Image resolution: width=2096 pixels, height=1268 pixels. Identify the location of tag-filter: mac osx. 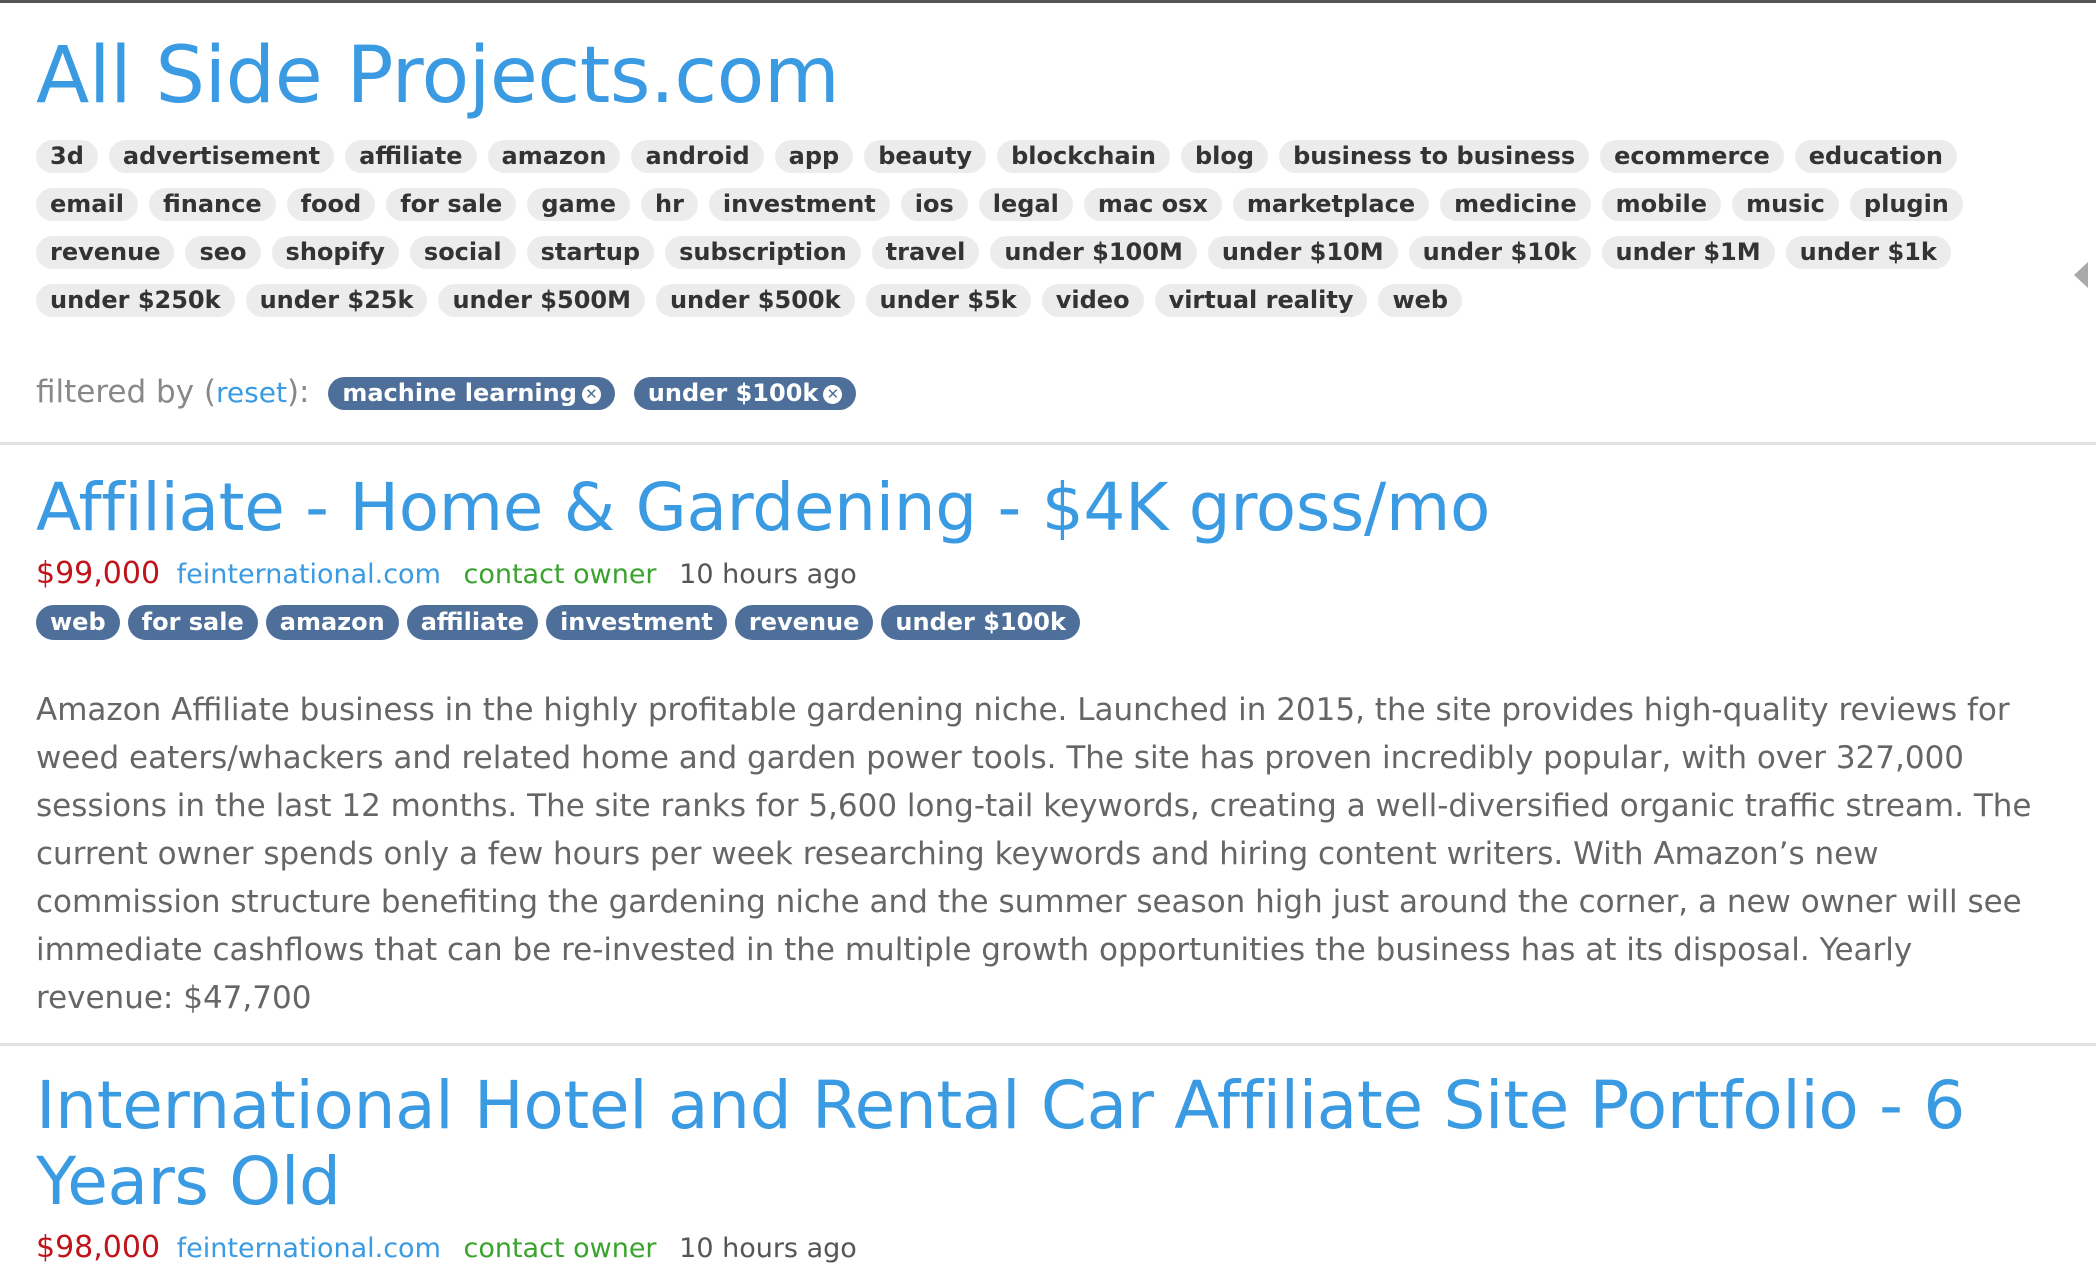
(1152, 204).